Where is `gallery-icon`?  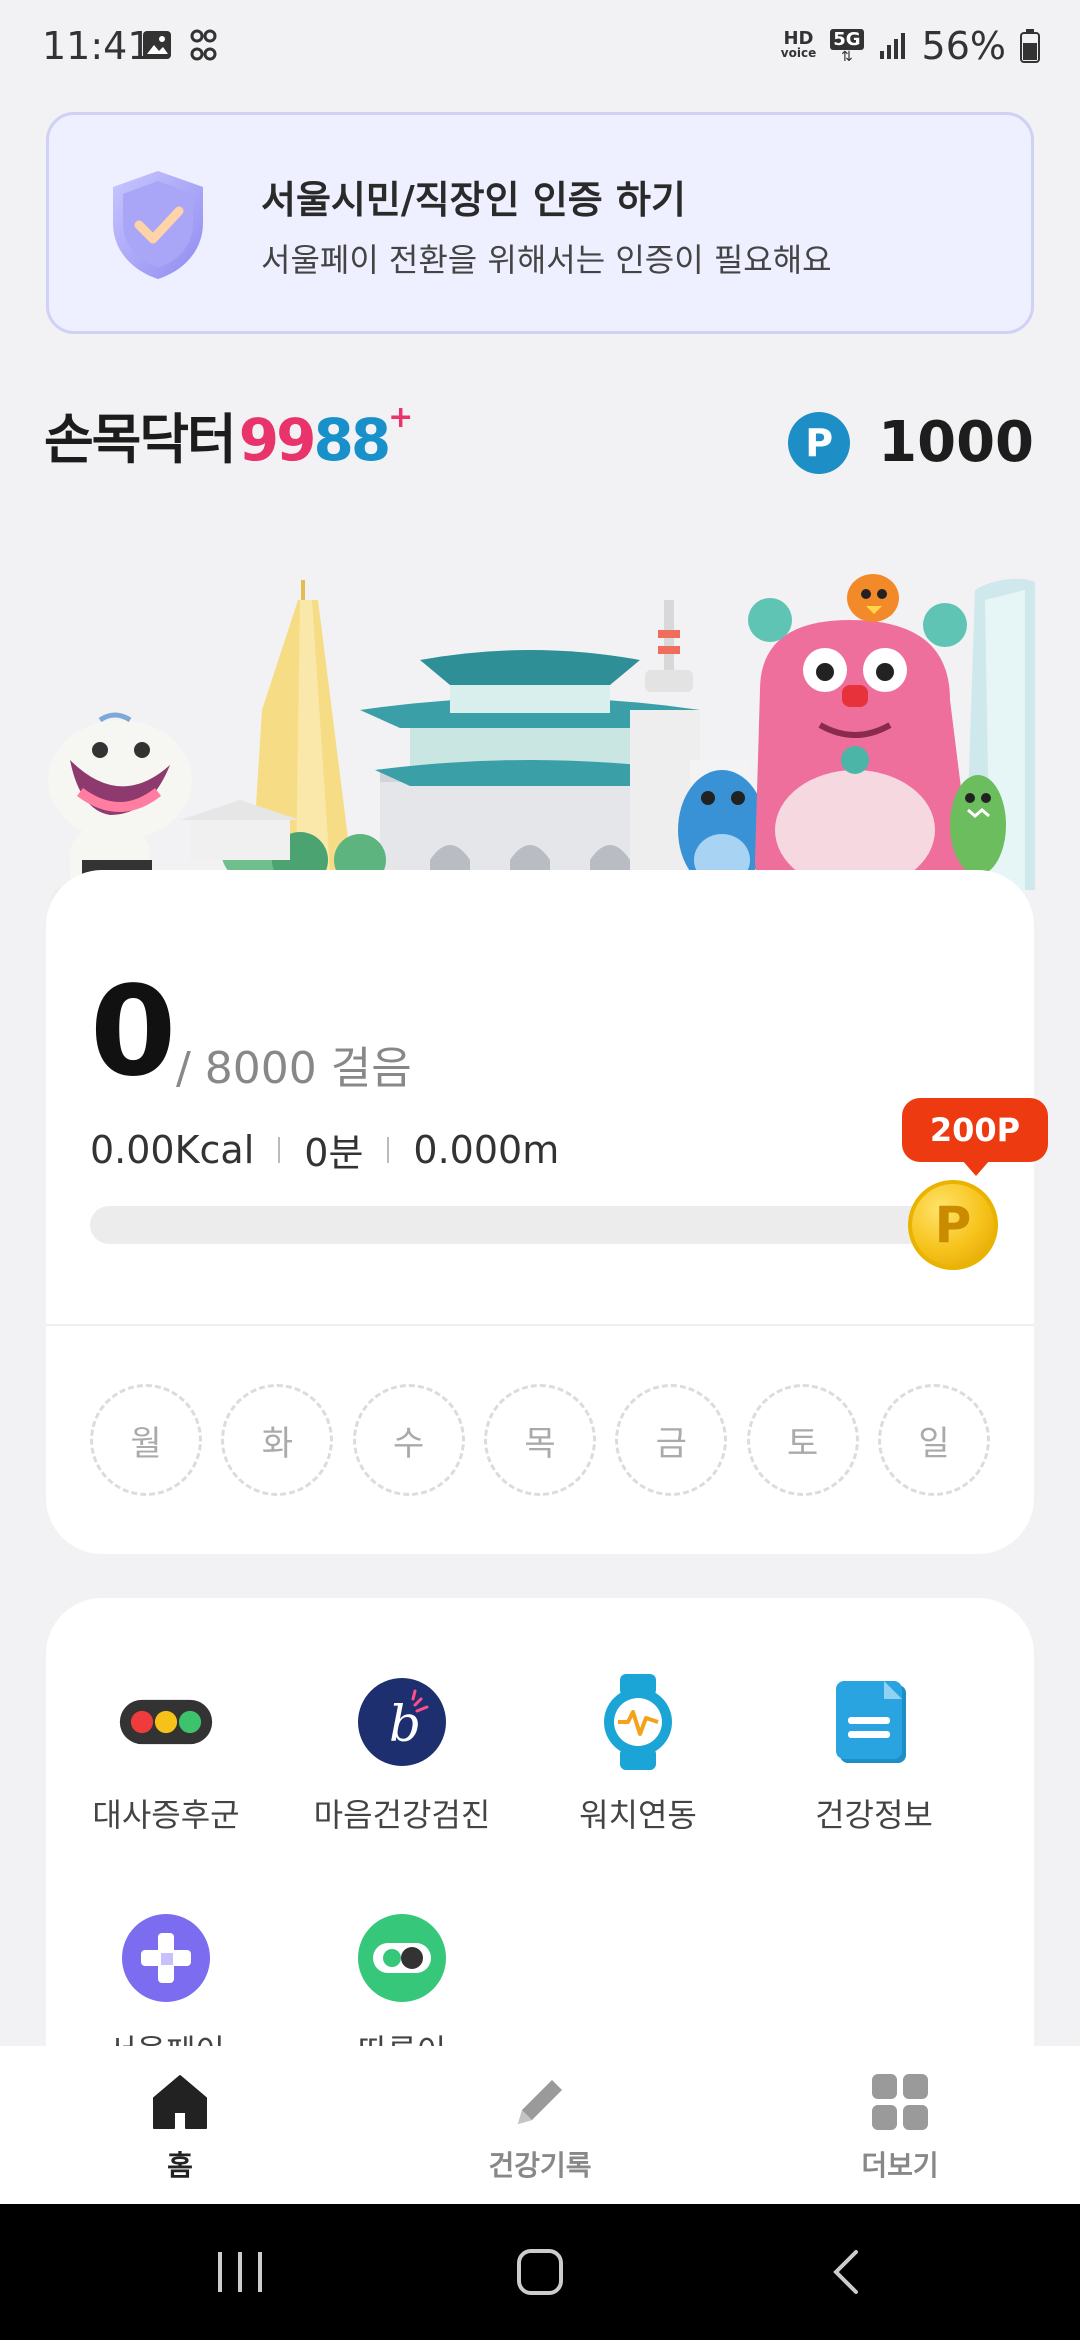
gallery-icon is located at coordinates (157, 45).